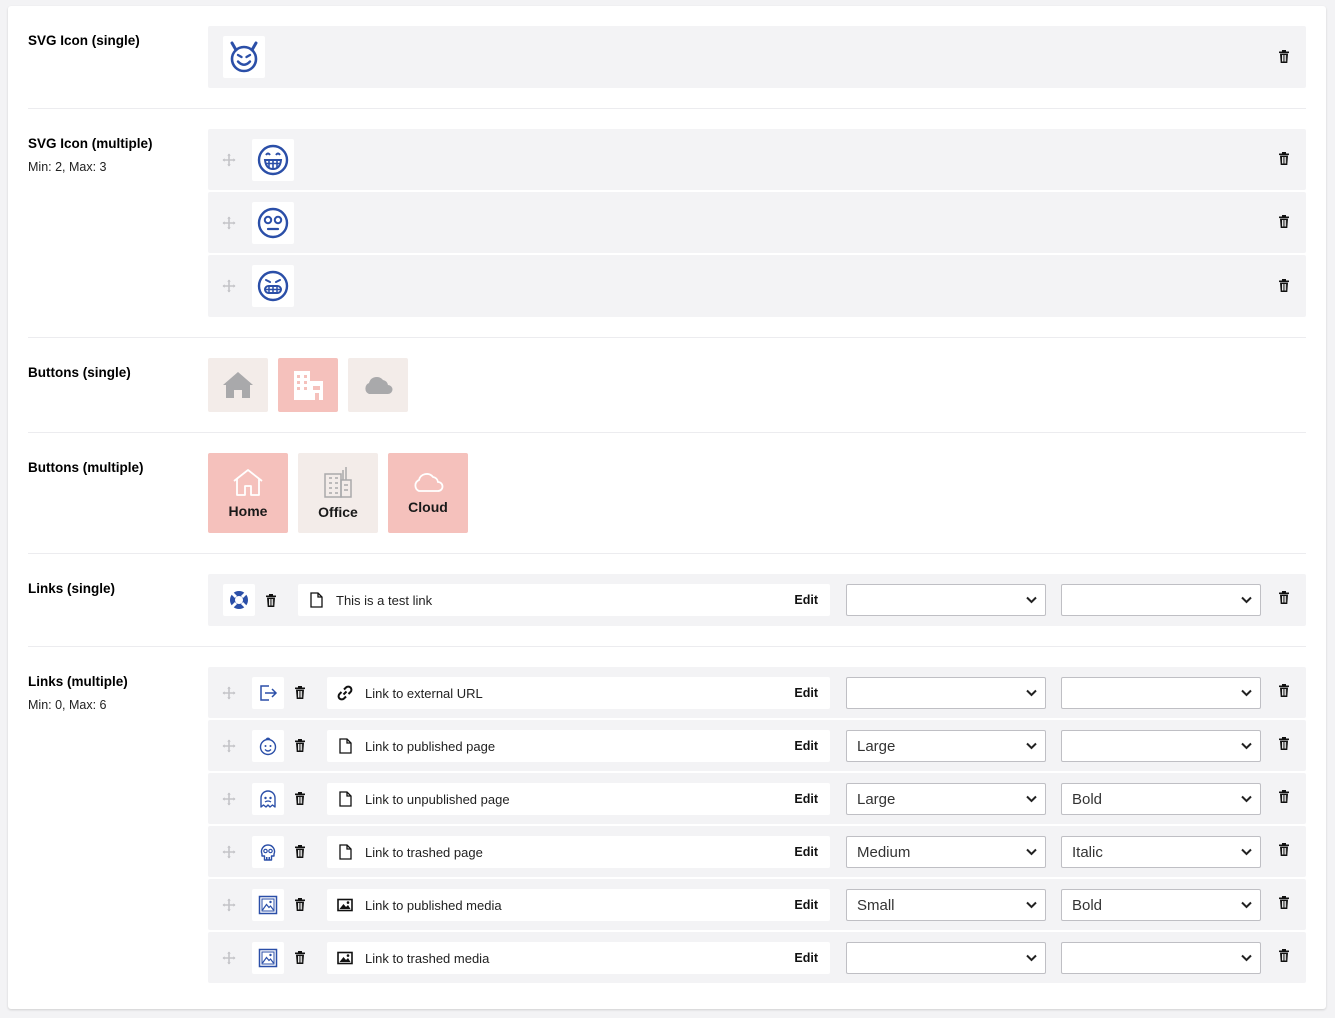  Describe the element at coordinates (1087, 799) in the screenshot. I see `select-value: Bold` at that location.